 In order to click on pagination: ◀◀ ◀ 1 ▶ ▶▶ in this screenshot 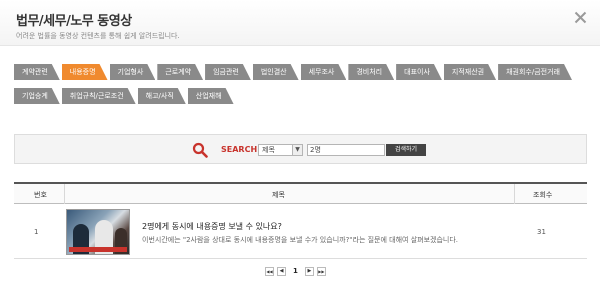, I will do `click(295, 271)`.